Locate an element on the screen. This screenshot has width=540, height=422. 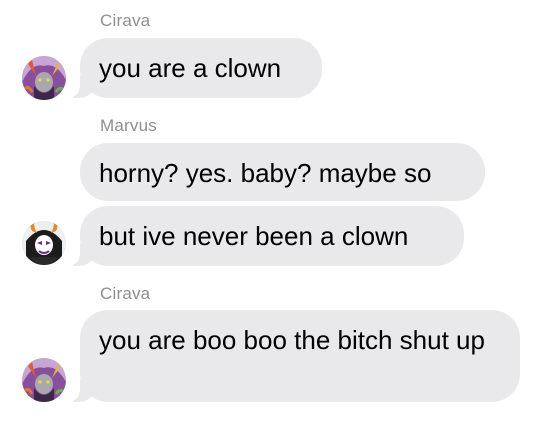
sender-name: Marvus is located at coordinates (128, 125).